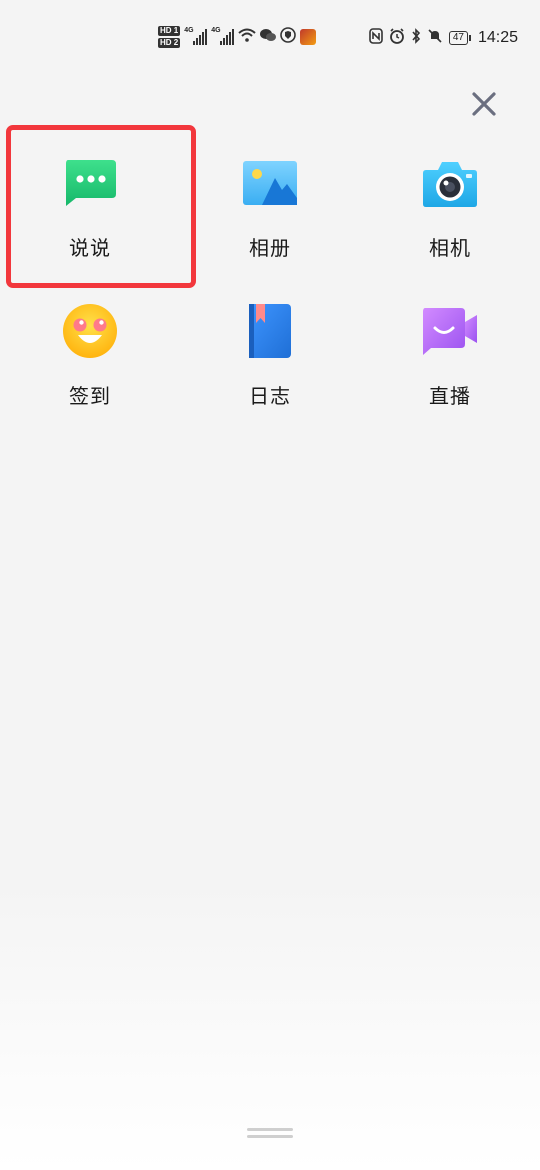 This screenshot has height=1170, width=540. What do you see at coordinates (460, 38) in the screenshot?
I see `battery-icon: 47` at bounding box center [460, 38].